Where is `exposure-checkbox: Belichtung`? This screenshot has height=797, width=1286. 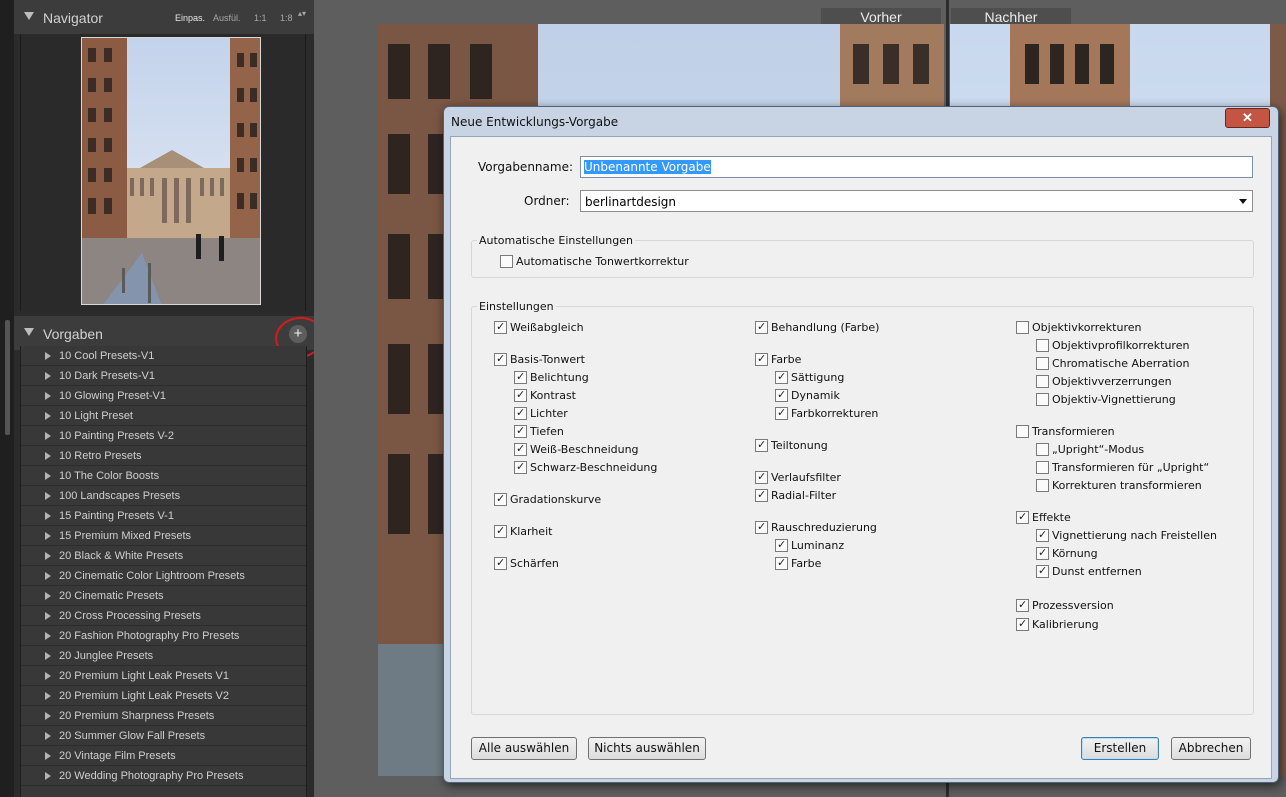
exposure-checkbox: Belichtung is located at coordinates (551, 377).